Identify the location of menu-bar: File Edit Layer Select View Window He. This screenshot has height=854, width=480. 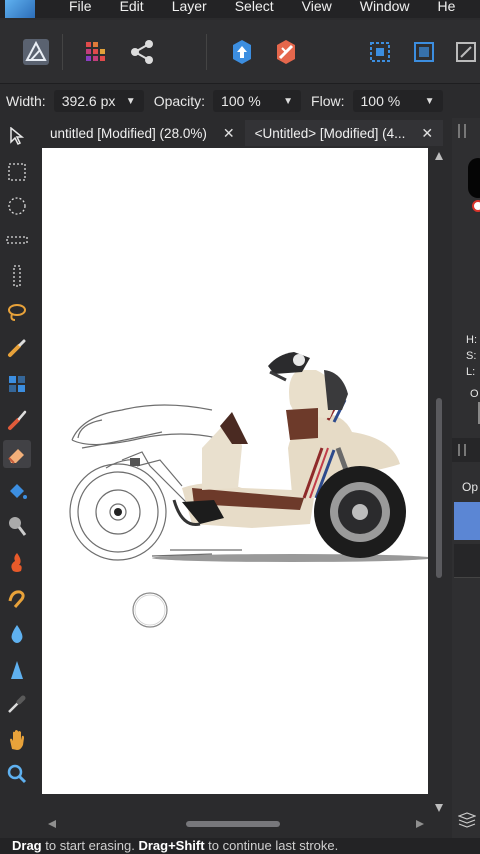
(240, 9).